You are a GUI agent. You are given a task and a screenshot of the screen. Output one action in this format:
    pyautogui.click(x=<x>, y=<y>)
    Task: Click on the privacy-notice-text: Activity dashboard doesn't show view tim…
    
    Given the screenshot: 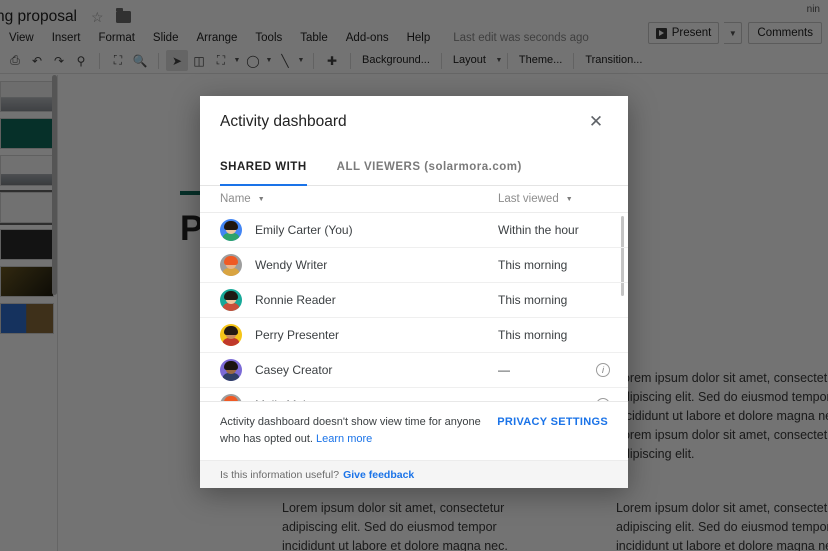 What is the action you would take?
    pyautogui.click(x=353, y=431)
    